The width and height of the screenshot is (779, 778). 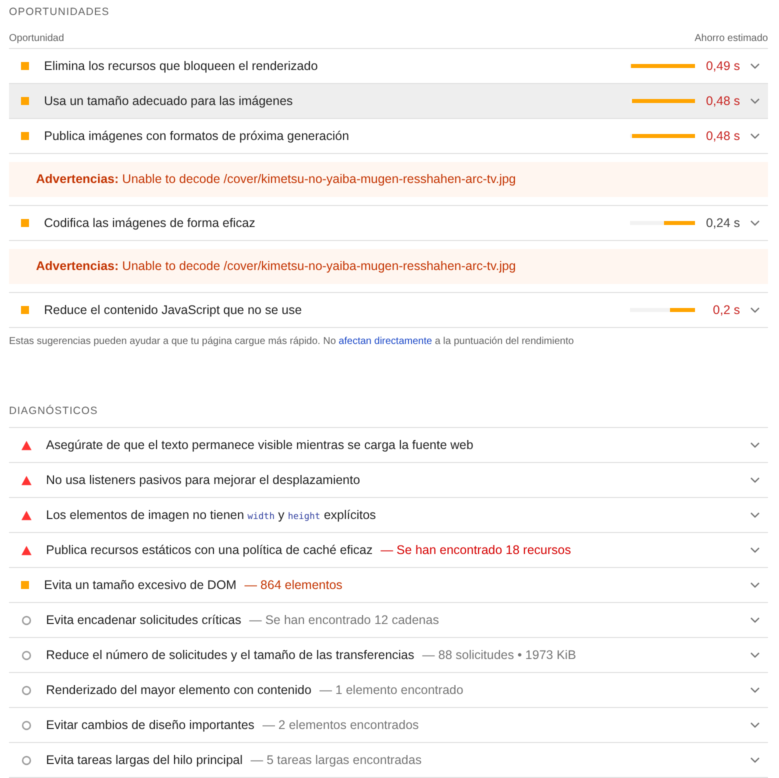 What do you see at coordinates (336, 760) in the screenshot?
I see `audit-detail: — 5 tareas largas encontradas` at bounding box center [336, 760].